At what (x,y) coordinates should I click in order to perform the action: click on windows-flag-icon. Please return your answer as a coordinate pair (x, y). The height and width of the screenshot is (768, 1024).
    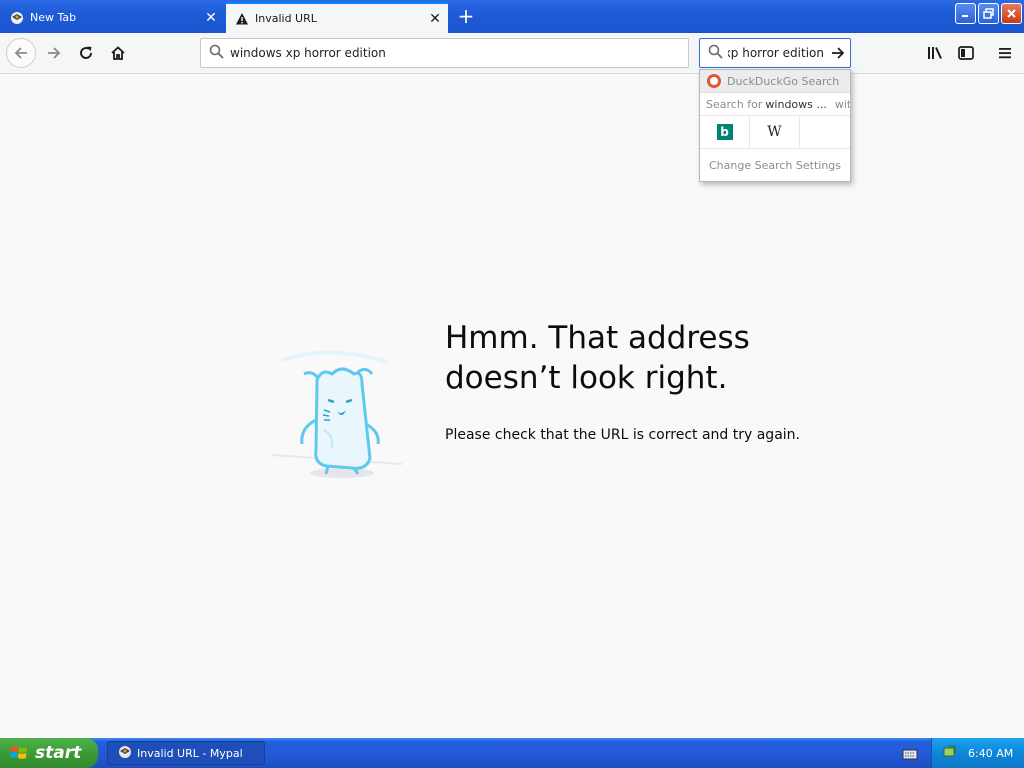
    Looking at the image, I should click on (19, 753).